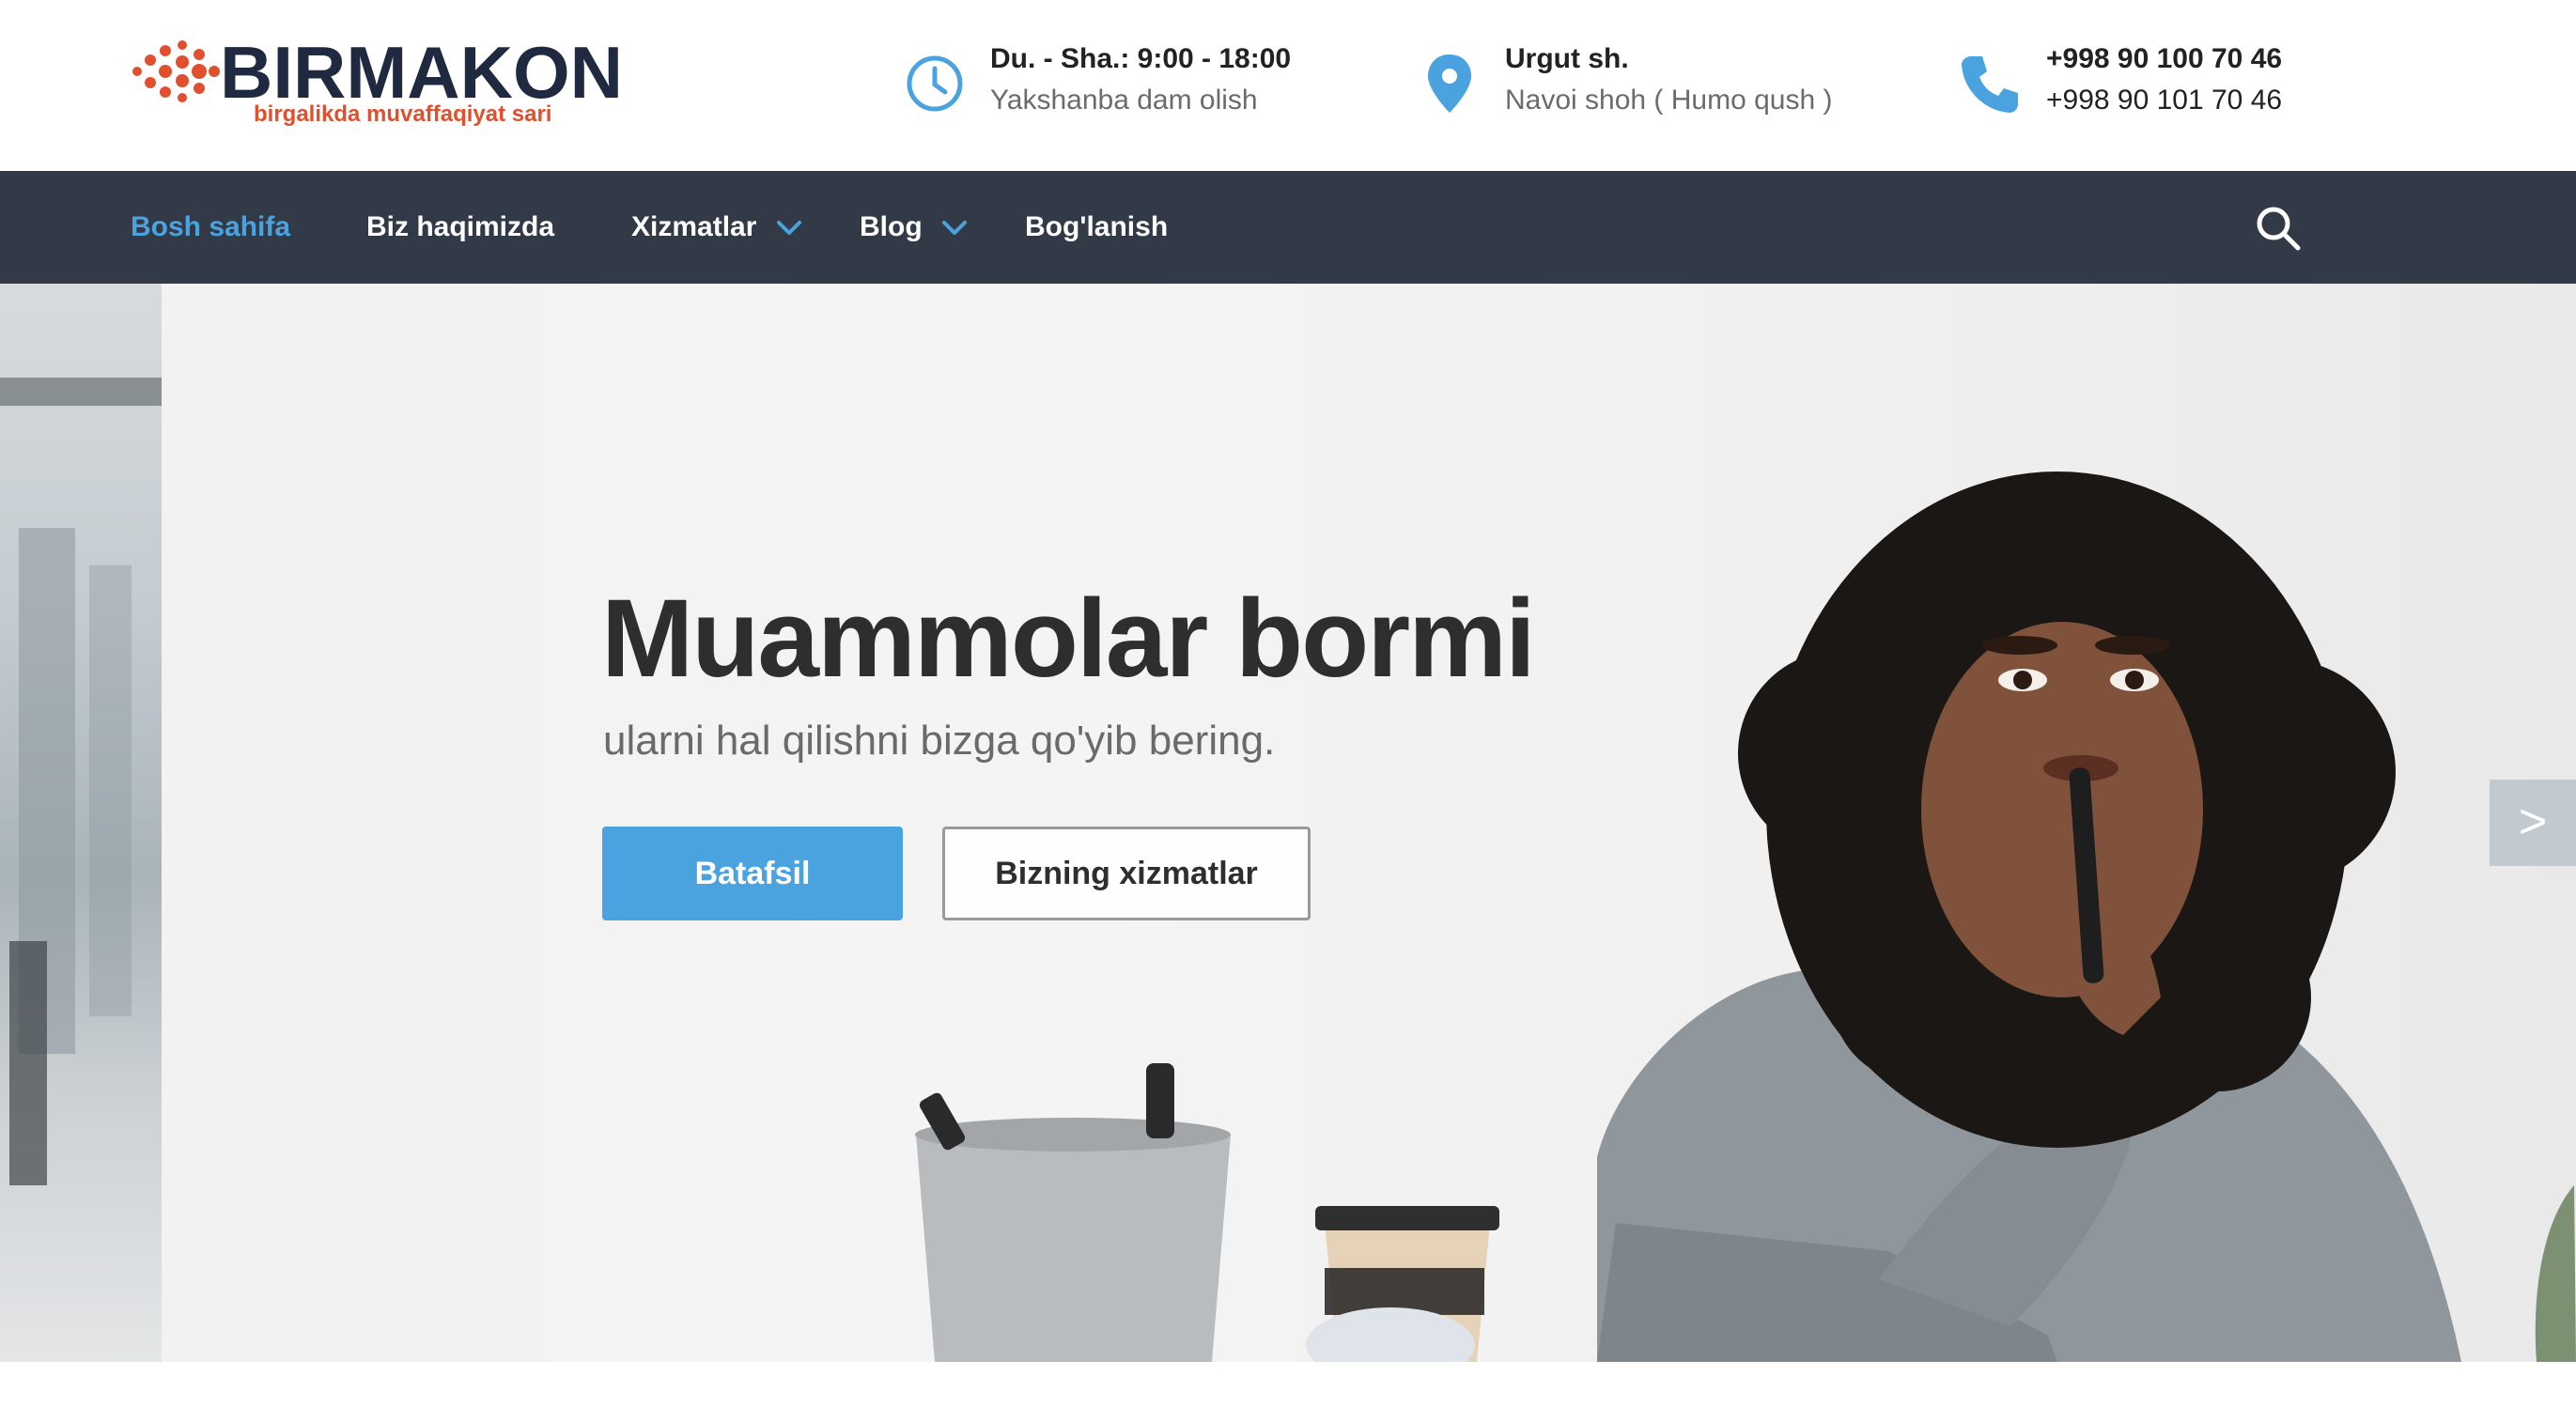  I want to click on nav-item-label: Bosh sahifa, so click(211, 226).